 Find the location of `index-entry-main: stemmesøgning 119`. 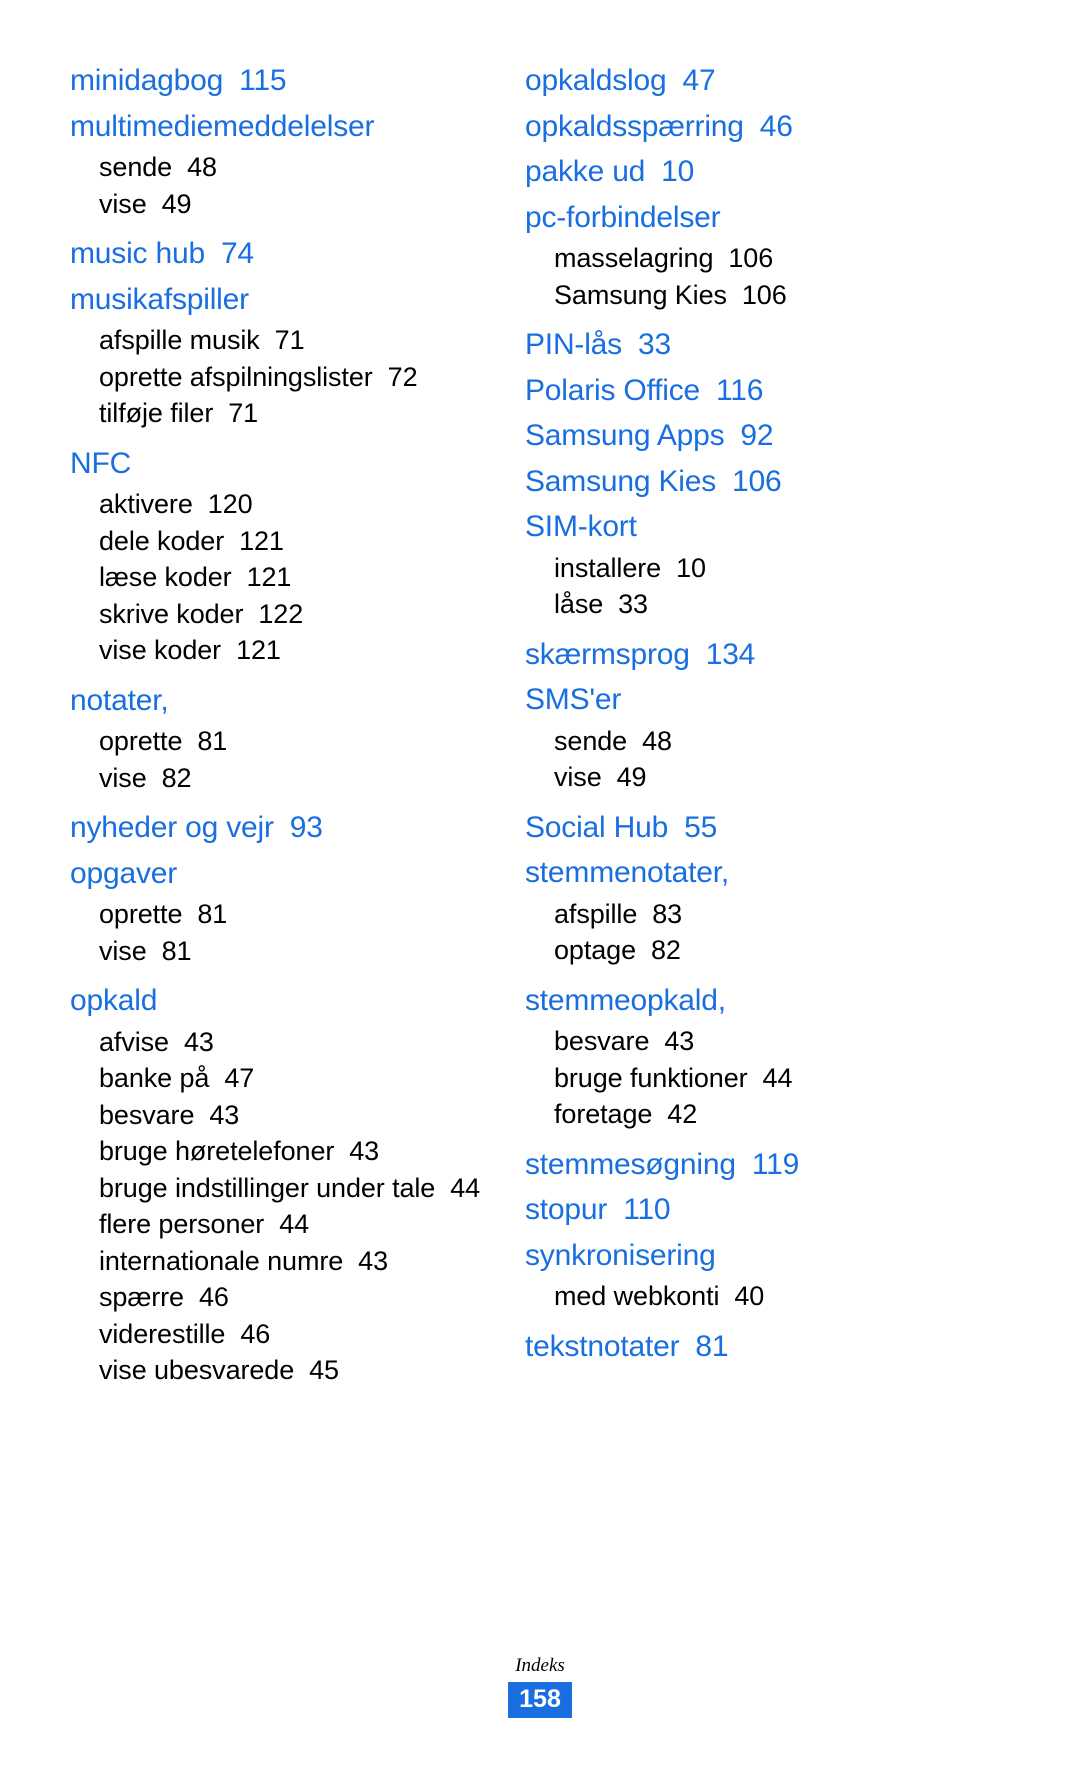

index-entry-main: stemmesøgning 119 is located at coordinates (733, 1165).